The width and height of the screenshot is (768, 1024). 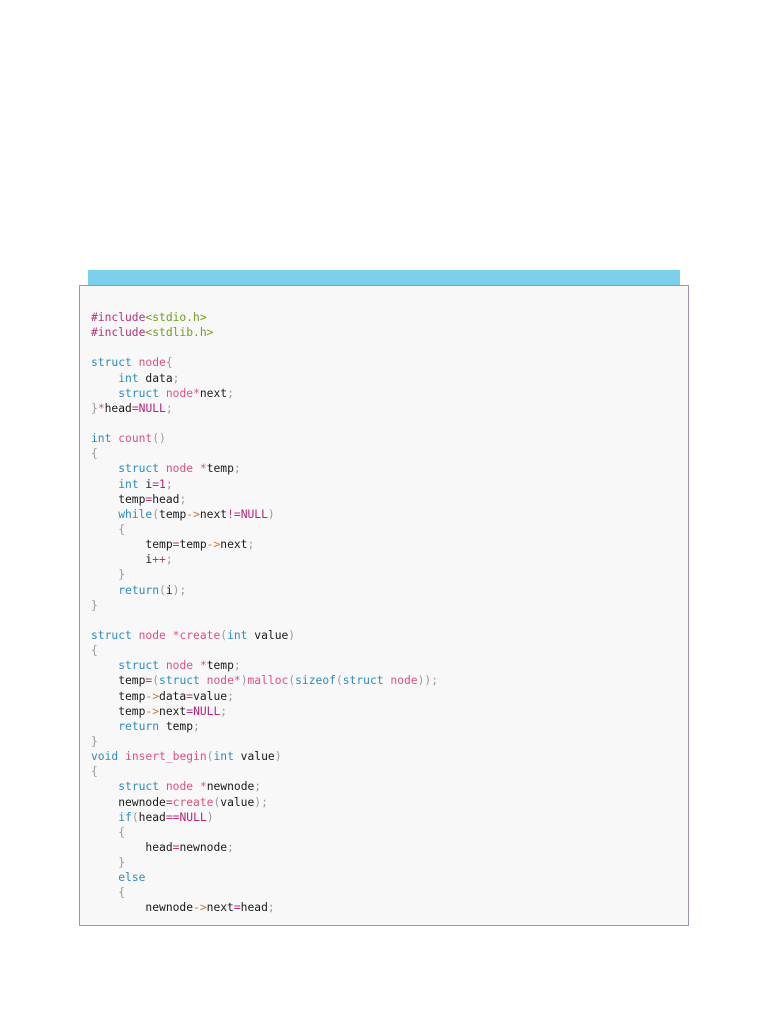 I want to click on identifier-name-token: node*, so click(x=223, y=681).